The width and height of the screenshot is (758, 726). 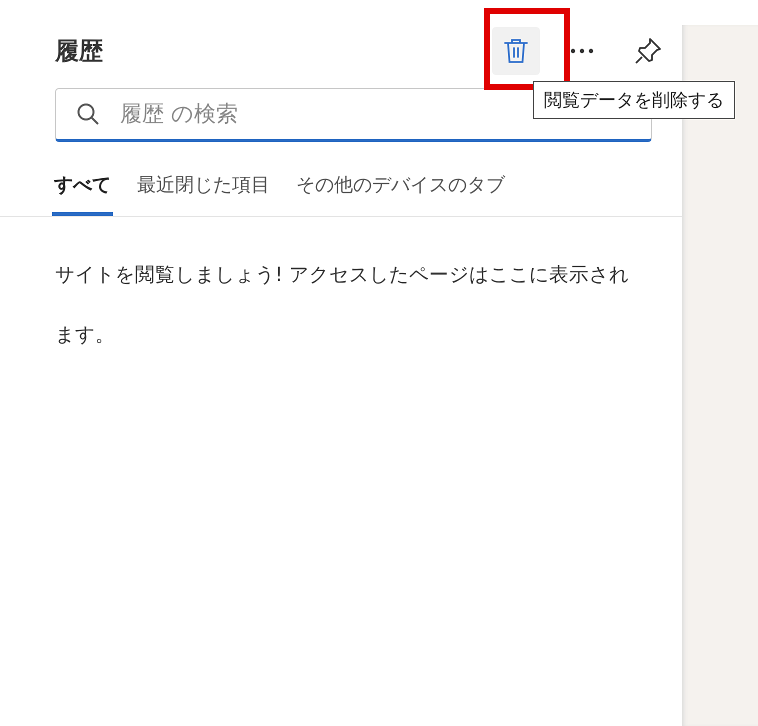 What do you see at coordinates (79, 51) in the screenshot?
I see `panel-title: 履歴` at bounding box center [79, 51].